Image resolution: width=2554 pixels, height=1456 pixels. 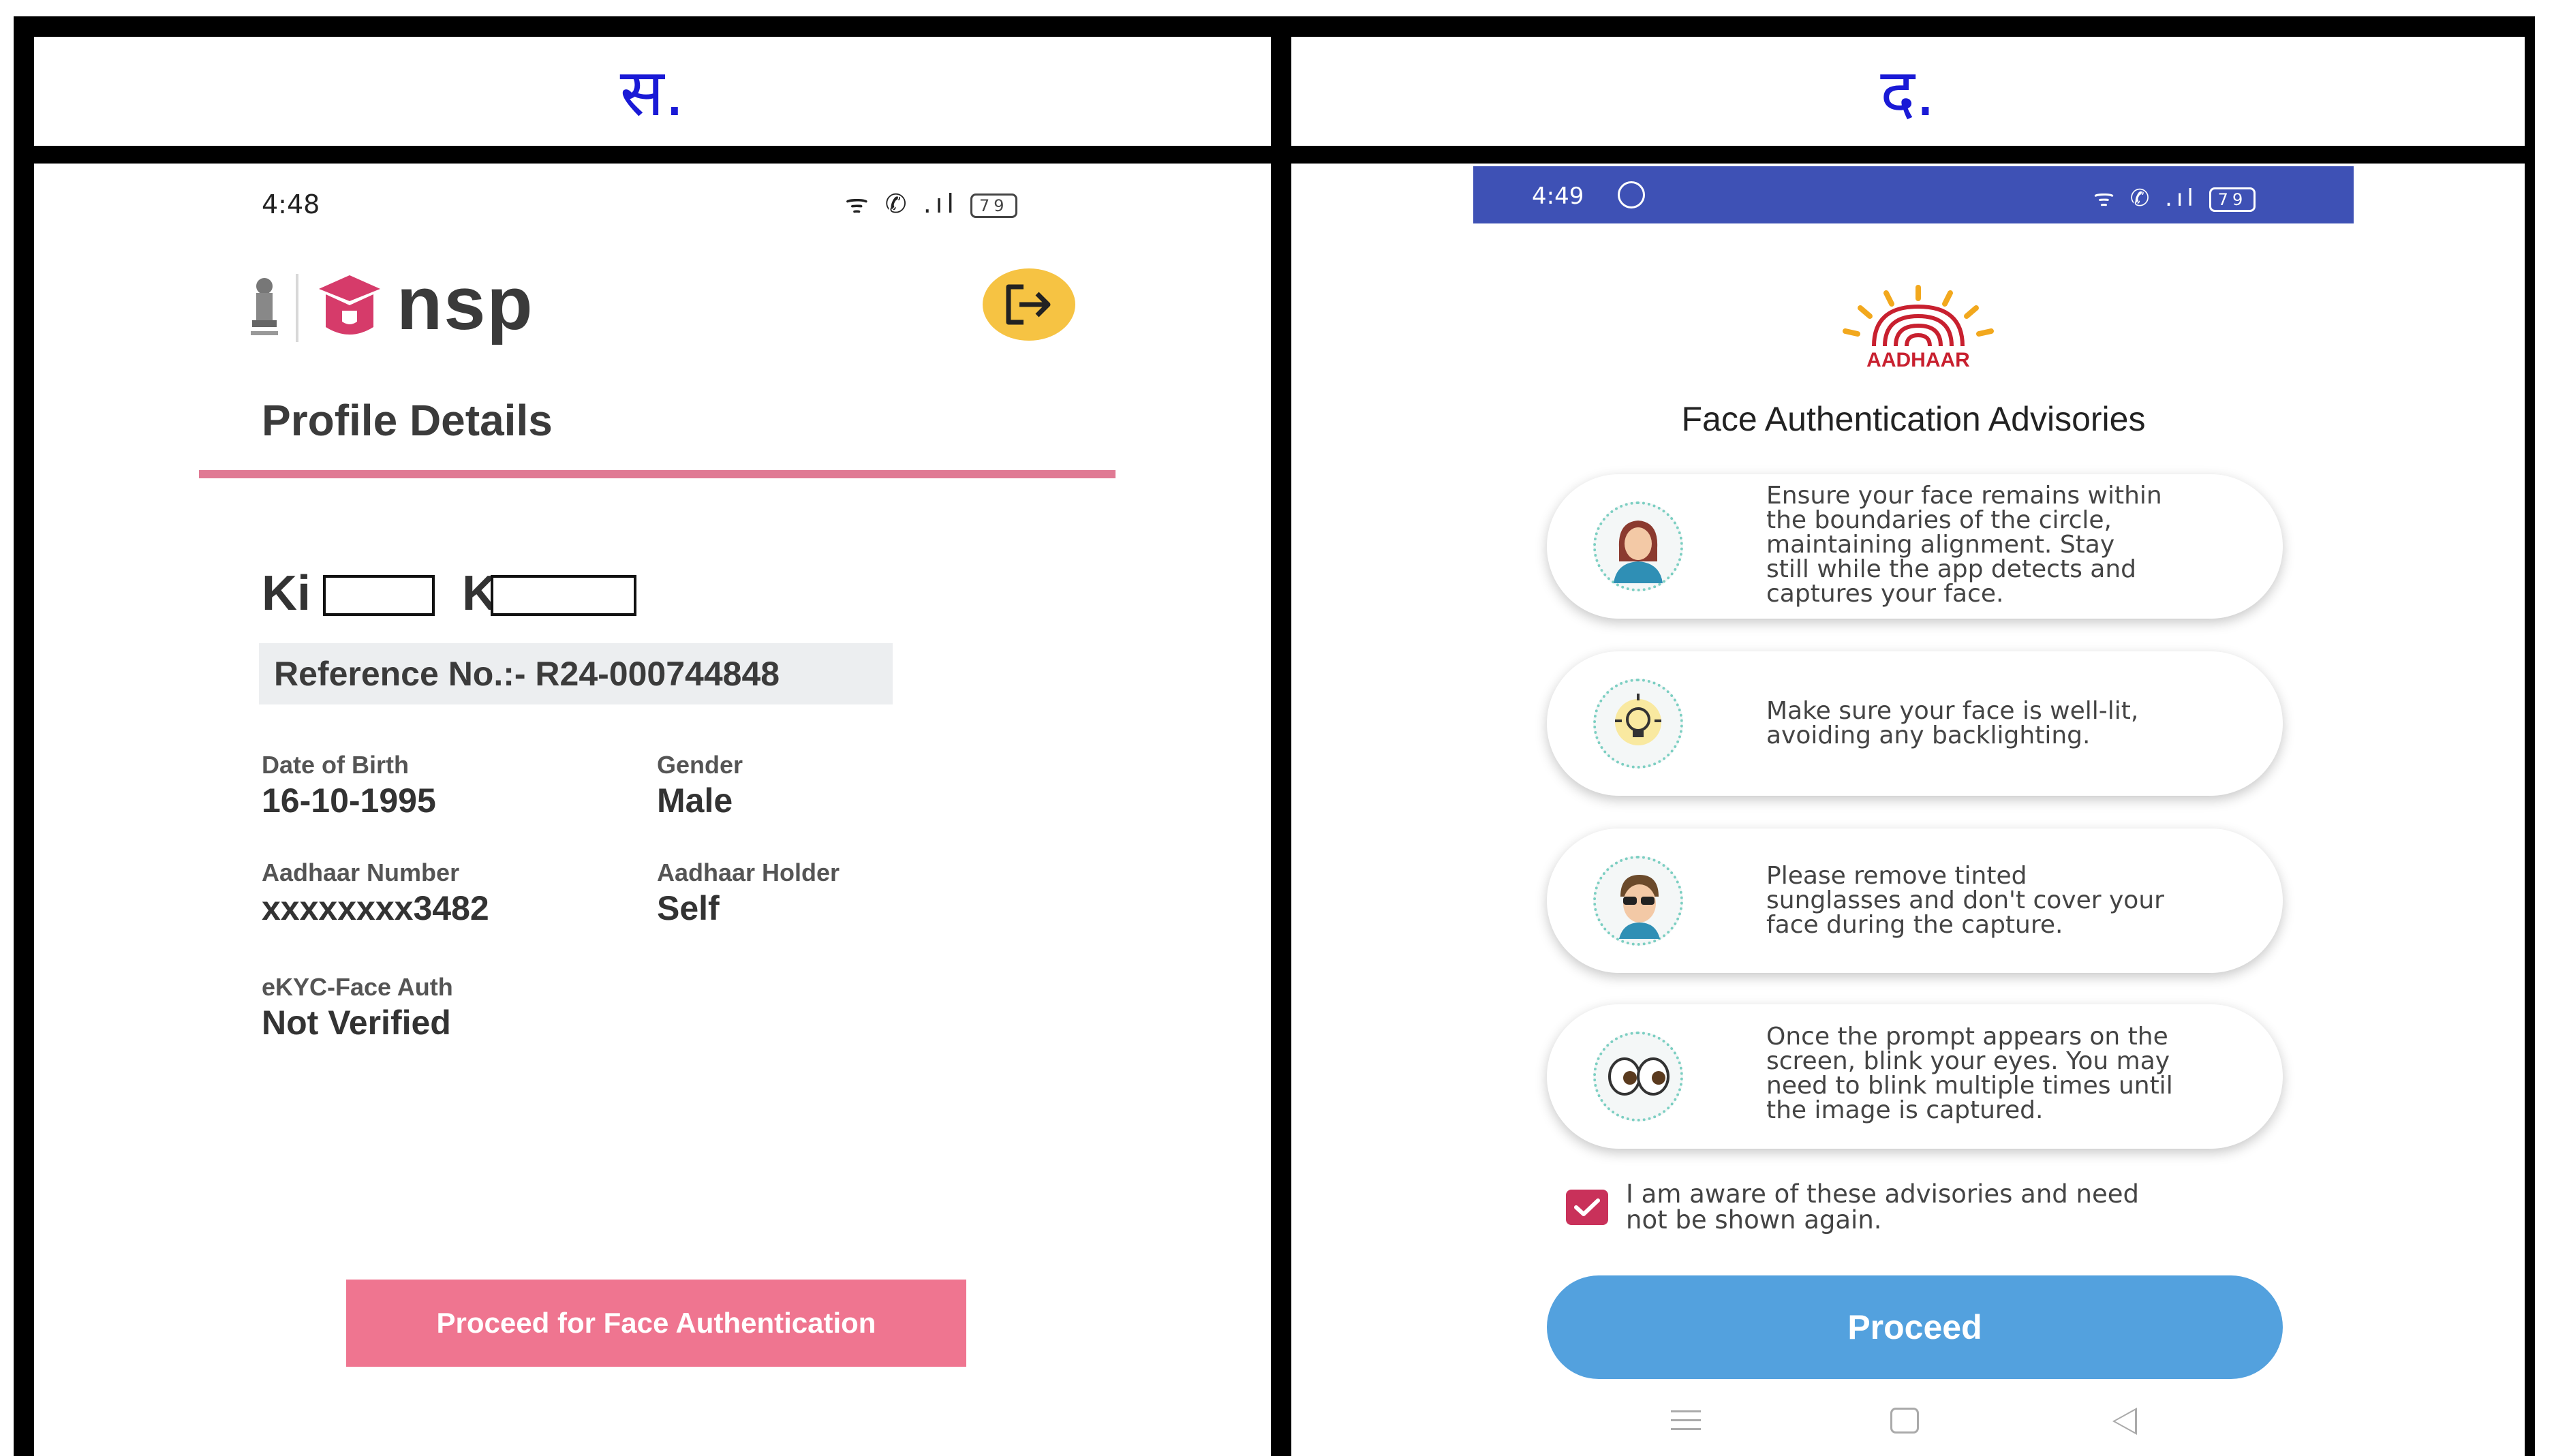 What do you see at coordinates (407, 420) in the screenshot?
I see `page-title: Profile Details` at bounding box center [407, 420].